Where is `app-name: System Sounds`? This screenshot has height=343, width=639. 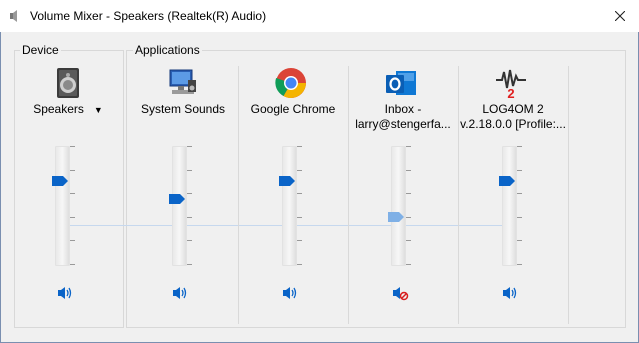 app-name: System Sounds is located at coordinates (183, 109).